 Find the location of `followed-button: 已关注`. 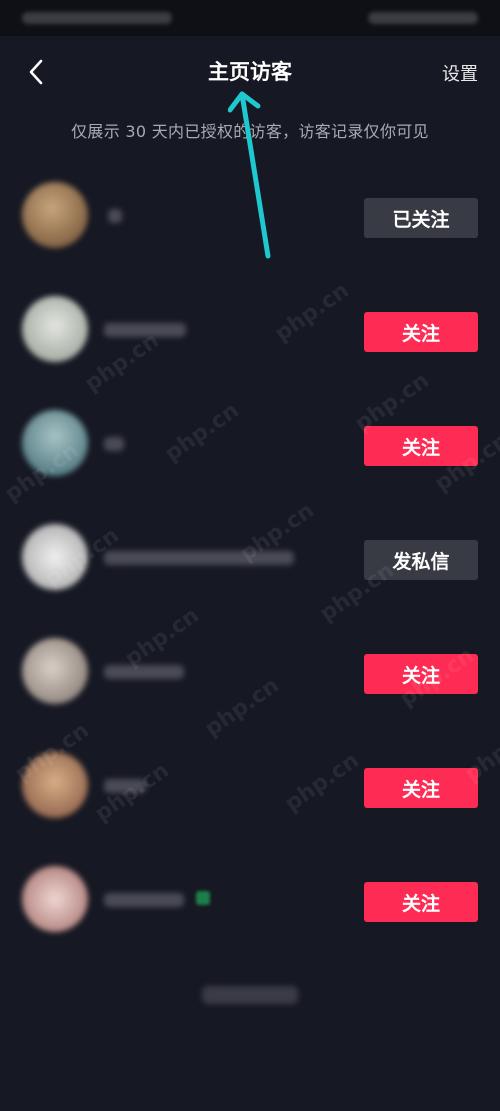

followed-button: 已关注 is located at coordinates (421, 218).